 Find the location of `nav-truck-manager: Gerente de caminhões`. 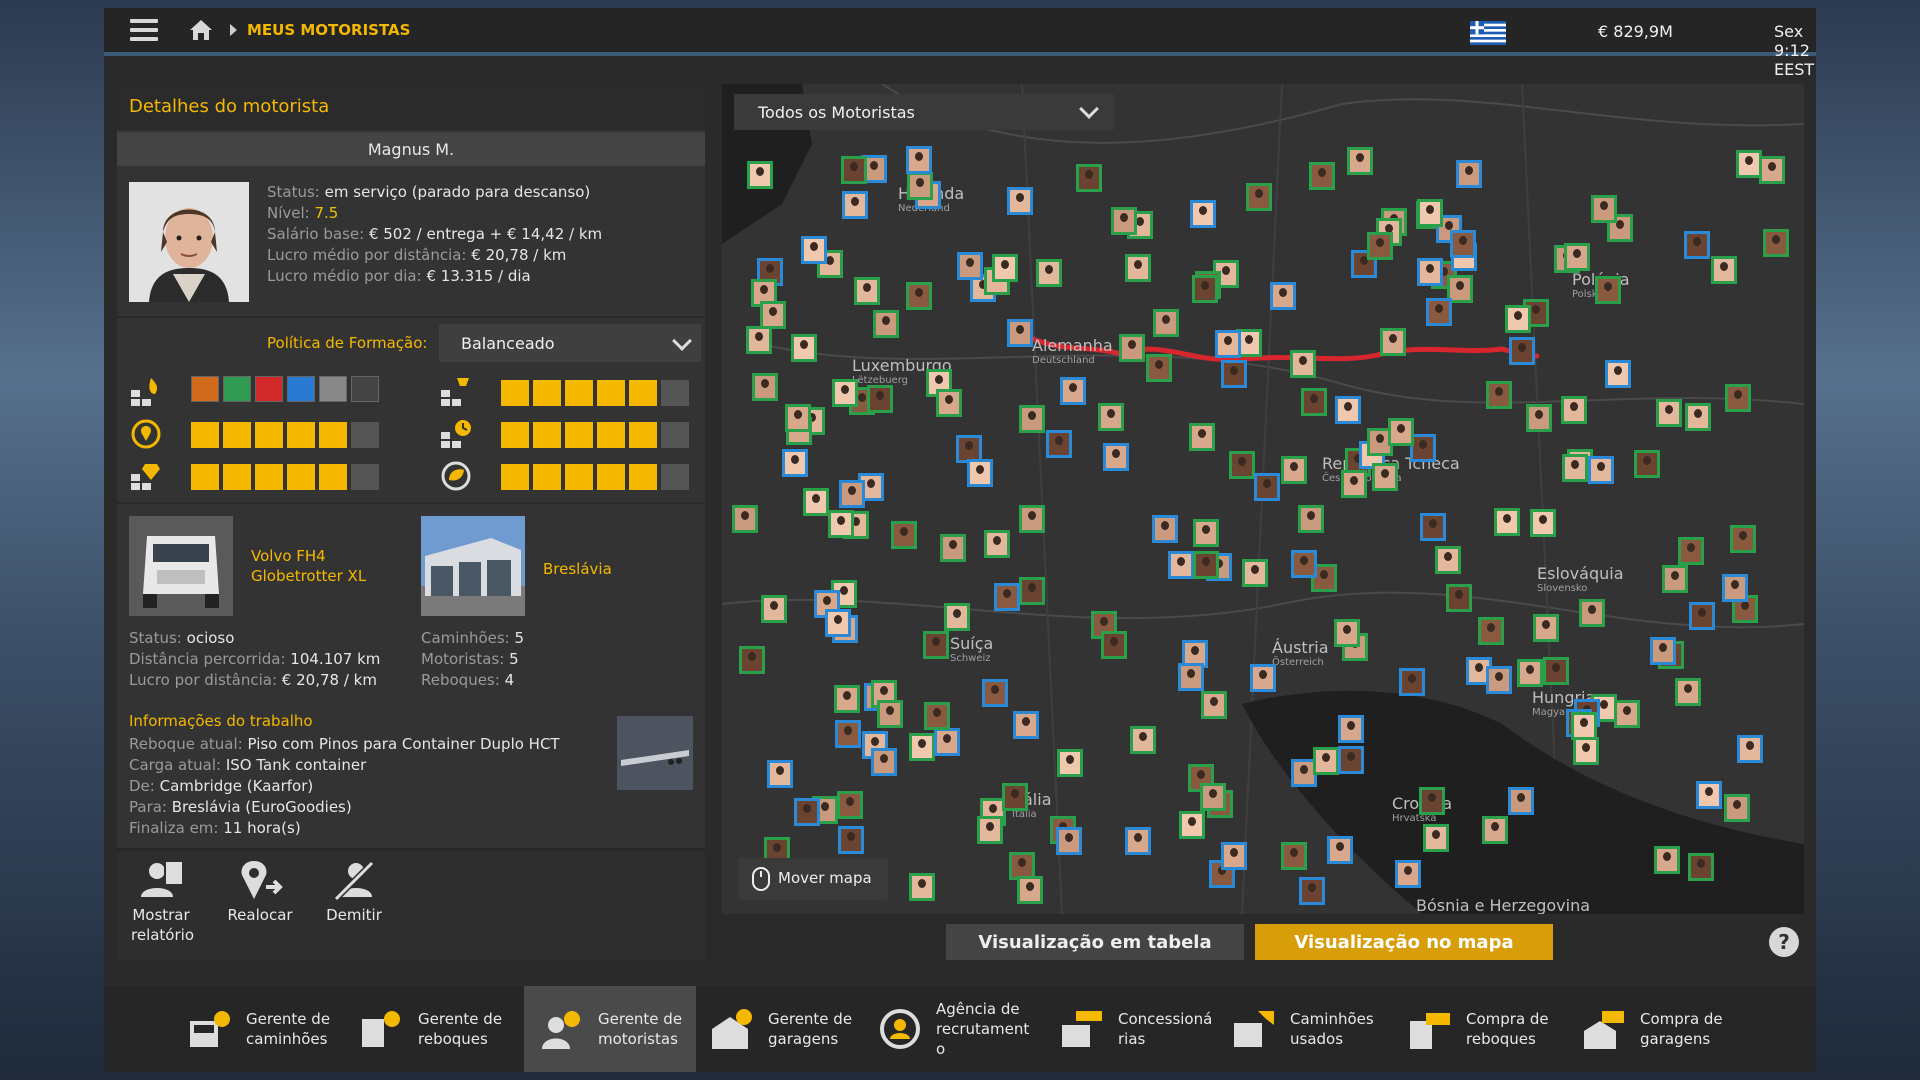

nav-truck-manager: Gerente de caminhões is located at coordinates (258, 1029).